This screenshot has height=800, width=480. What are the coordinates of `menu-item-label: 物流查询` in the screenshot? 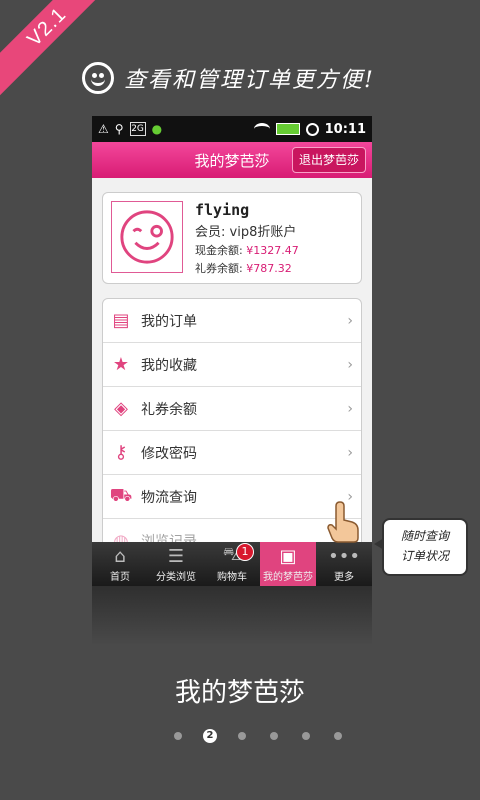 It's located at (169, 497).